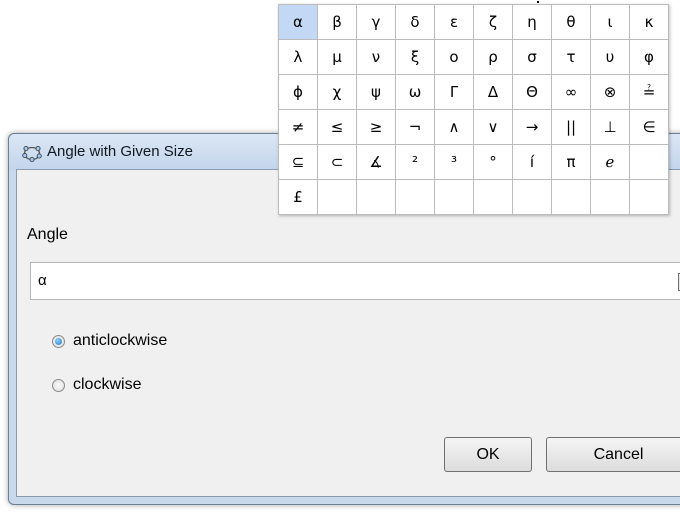  What do you see at coordinates (532, 92) in the screenshot?
I see `symbol-cell: Θ` at bounding box center [532, 92].